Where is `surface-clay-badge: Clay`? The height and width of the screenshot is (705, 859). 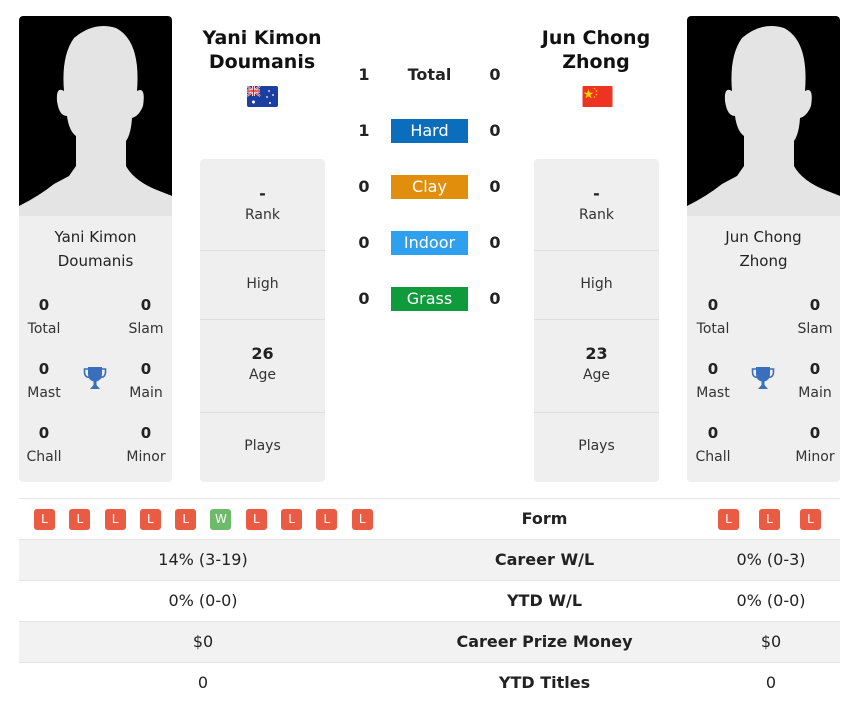
surface-clay-badge: Clay is located at coordinates (429, 187).